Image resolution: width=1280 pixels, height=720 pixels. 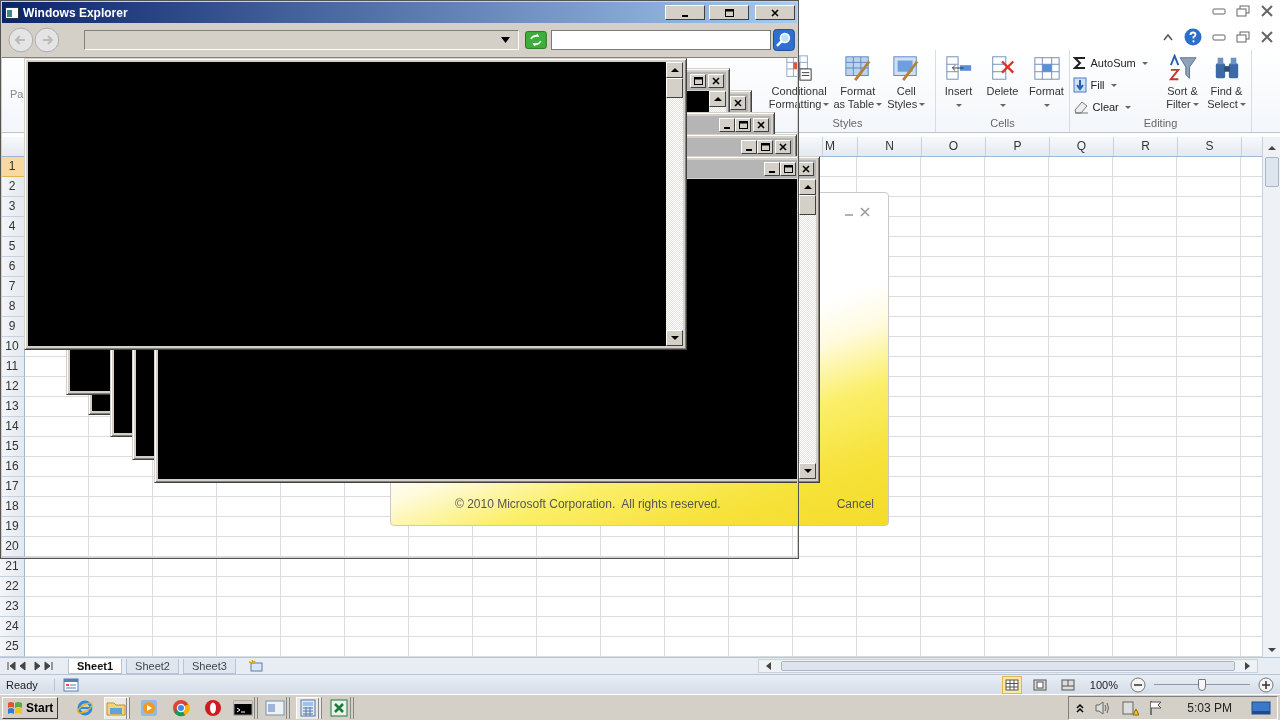 I want to click on format-cells-icon, so click(x=1046, y=68).